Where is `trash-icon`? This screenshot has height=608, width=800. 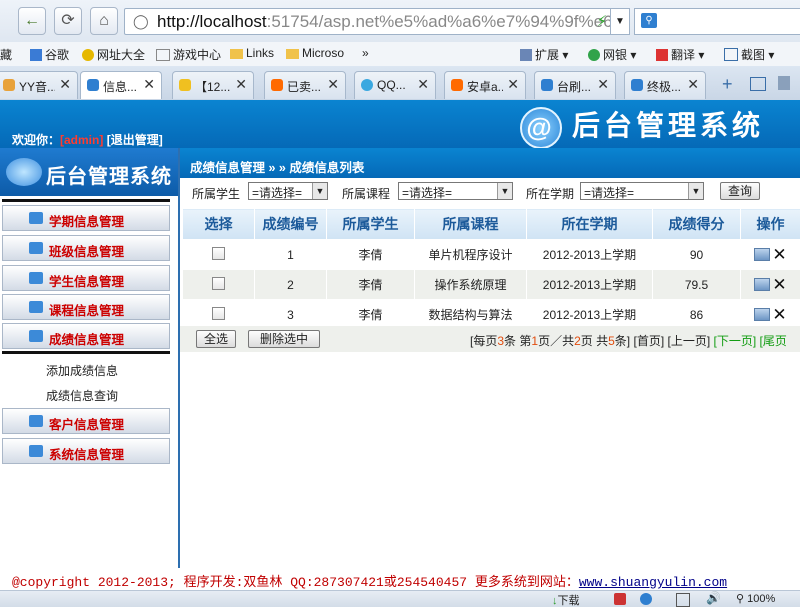 trash-icon is located at coordinates (784, 83).